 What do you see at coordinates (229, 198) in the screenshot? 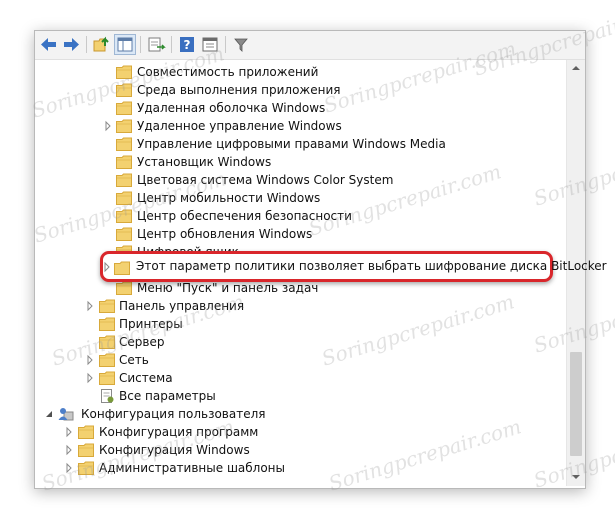
I see `tree-item-label: Центр мобильности Windows` at bounding box center [229, 198].